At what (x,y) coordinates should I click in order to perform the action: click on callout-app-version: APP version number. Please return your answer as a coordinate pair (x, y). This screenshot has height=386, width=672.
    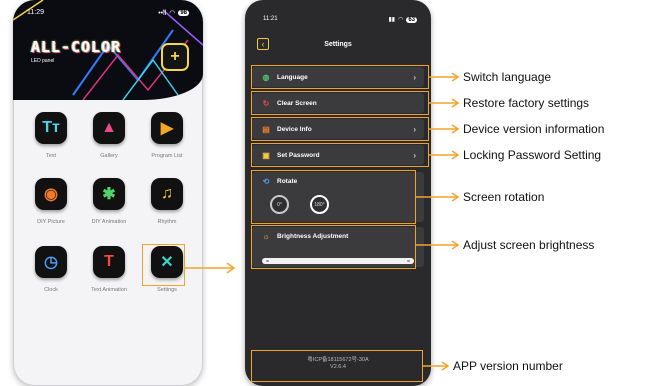
    Looking at the image, I should click on (508, 366).